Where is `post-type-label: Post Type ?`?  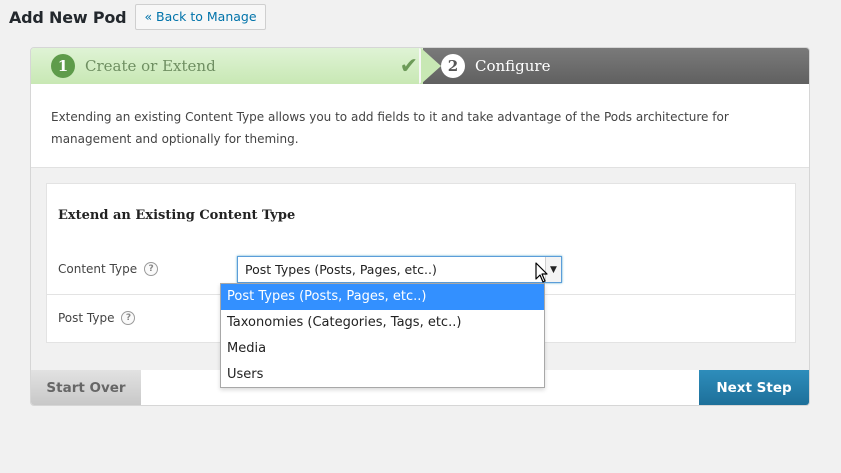
post-type-label: Post Type ? is located at coordinates (97, 318).